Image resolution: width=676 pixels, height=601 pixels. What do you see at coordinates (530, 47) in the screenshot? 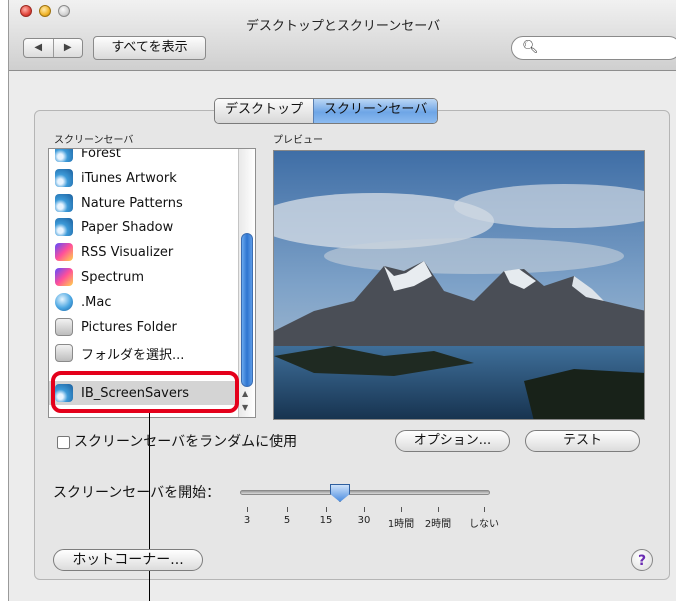
I see `search-icon: 🔍︎` at bounding box center [530, 47].